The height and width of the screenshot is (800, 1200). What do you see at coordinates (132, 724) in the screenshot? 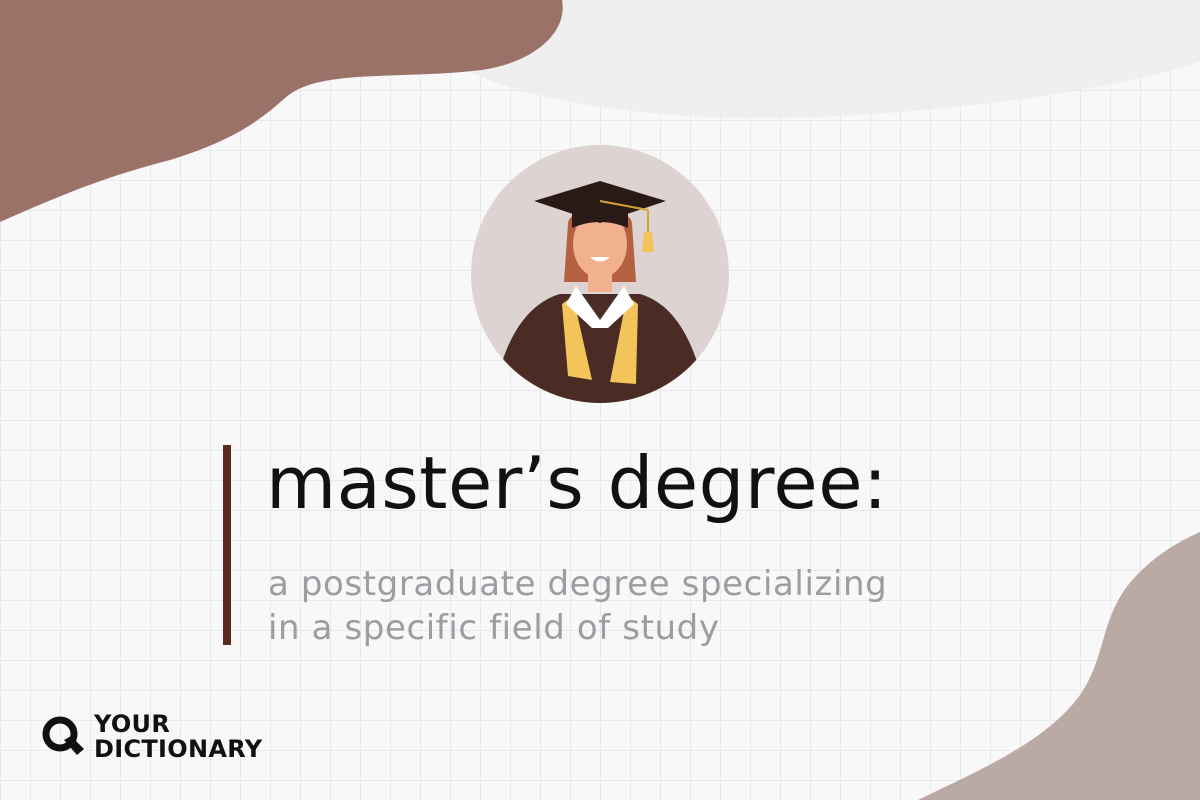
I see `logo-line-your: YOUR` at bounding box center [132, 724].